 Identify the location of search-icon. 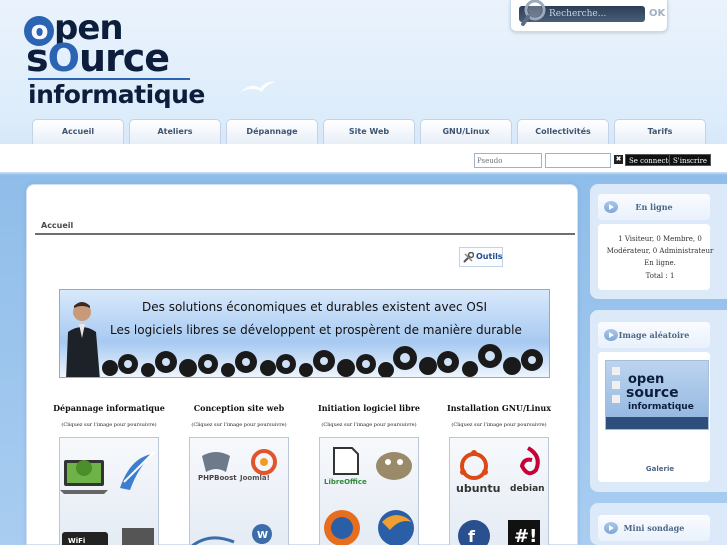
(536, 14).